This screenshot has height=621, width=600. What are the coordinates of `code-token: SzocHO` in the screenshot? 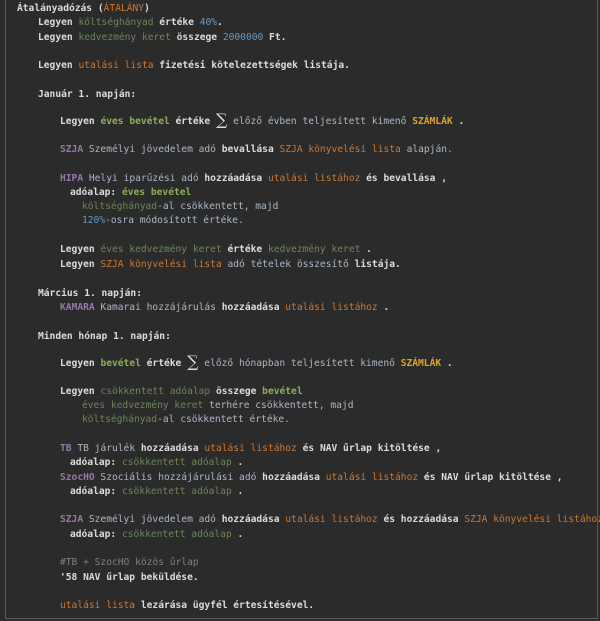 It's located at (77, 477).